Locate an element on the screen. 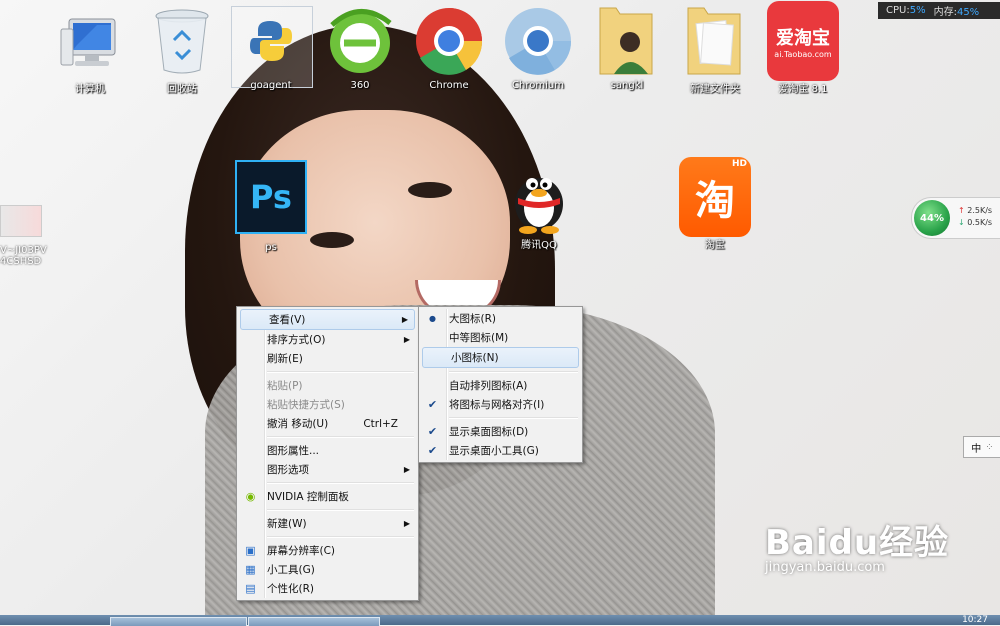 This screenshot has height=626, width=1000. user-folder-icon is located at coordinates (627, 41).